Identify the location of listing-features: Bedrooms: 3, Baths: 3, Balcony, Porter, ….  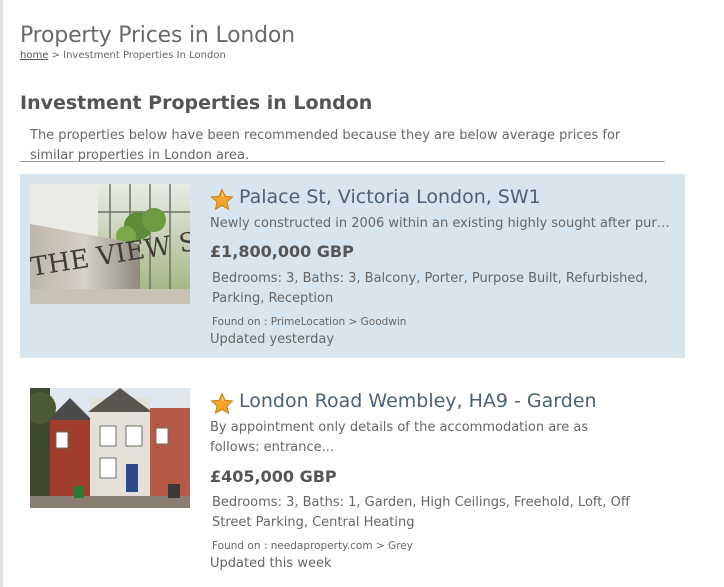
(430, 288).